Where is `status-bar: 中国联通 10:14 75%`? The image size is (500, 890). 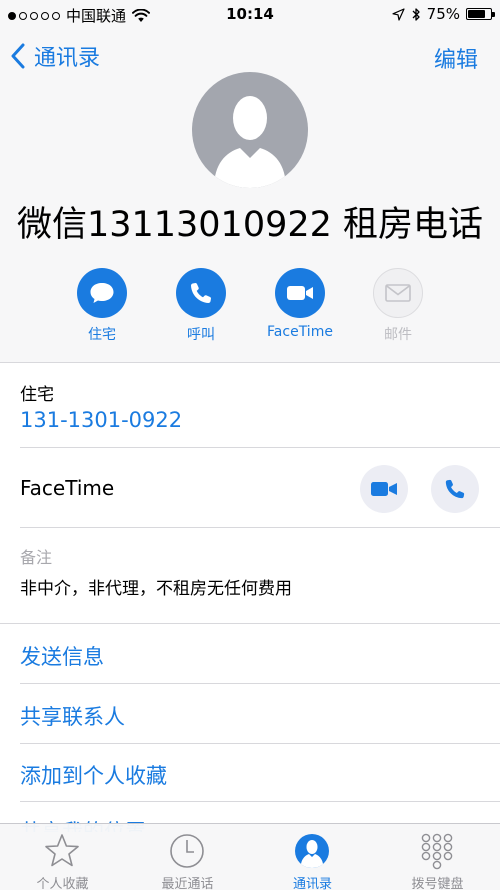
status-bar: 中国联通 10:14 75% is located at coordinates (250, 15).